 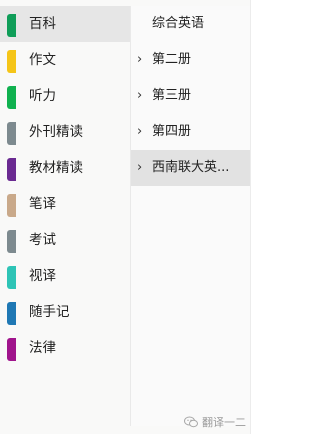 What do you see at coordinates (253, 217) in the screenshot?
I see `window-edge` at bounding box center [253, 217].